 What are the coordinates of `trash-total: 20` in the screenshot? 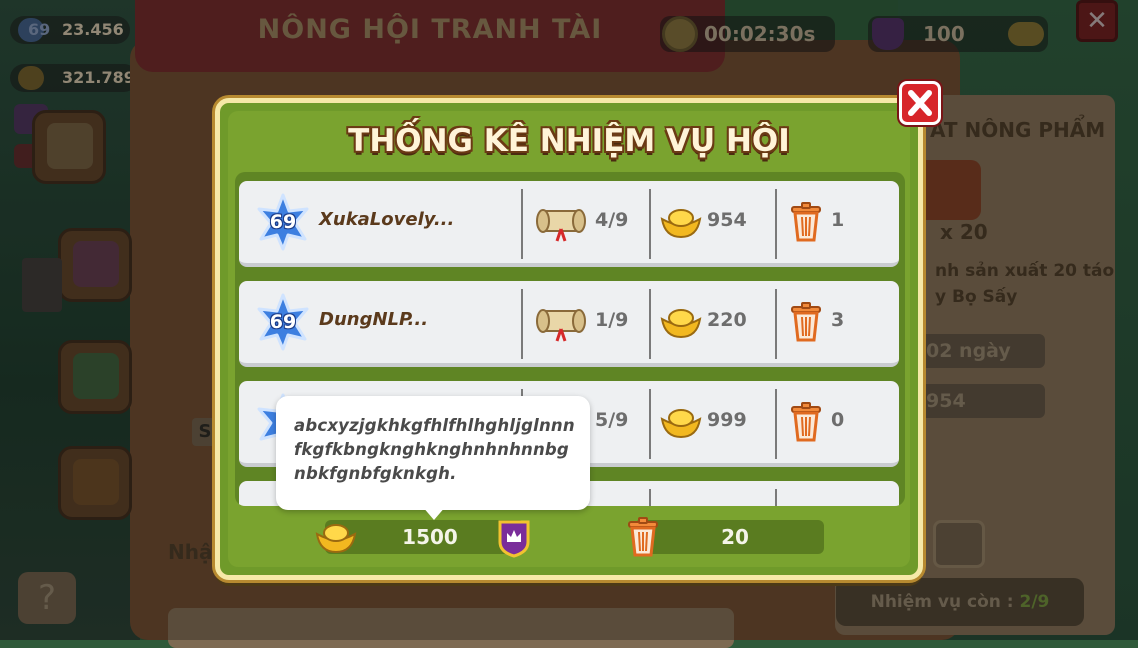 It's located at (735, 537).